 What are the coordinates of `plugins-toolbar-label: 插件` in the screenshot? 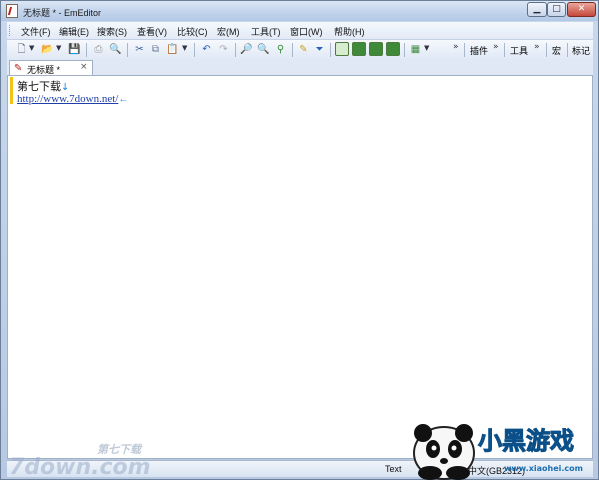 It's located at (479, 50).